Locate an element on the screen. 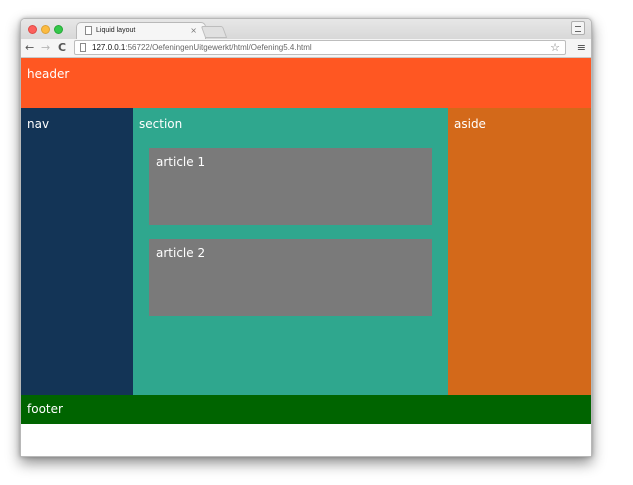 The image size is (633, 485). nav-label: nav is located at coordinates (38, 124).